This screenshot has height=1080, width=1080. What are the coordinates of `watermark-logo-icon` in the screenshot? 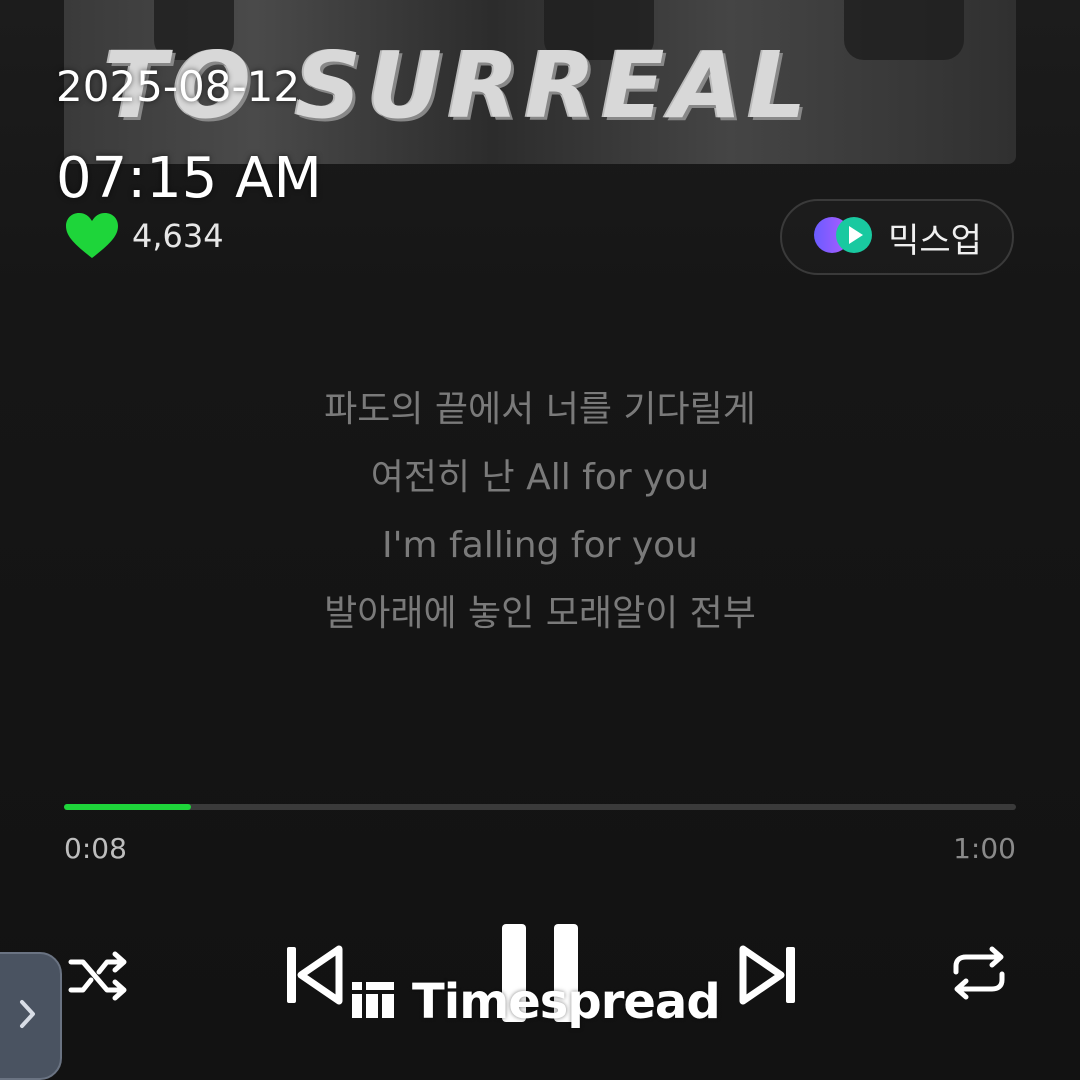 It's located at (374, 1002).